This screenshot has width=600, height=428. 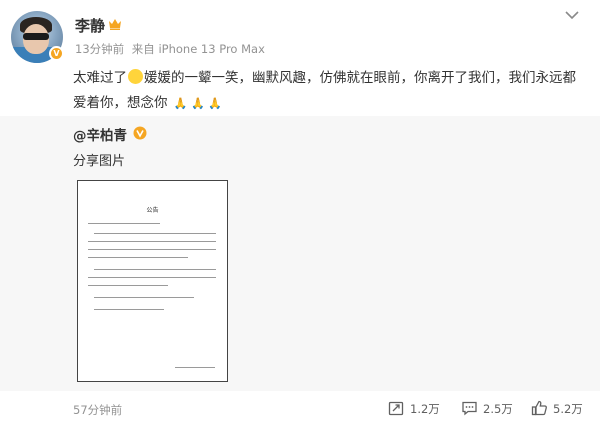 What do you see at coordinates (56, 53) in the screenshot?
I see `verified-badge-icon: V` at bounding box center [56, 53].